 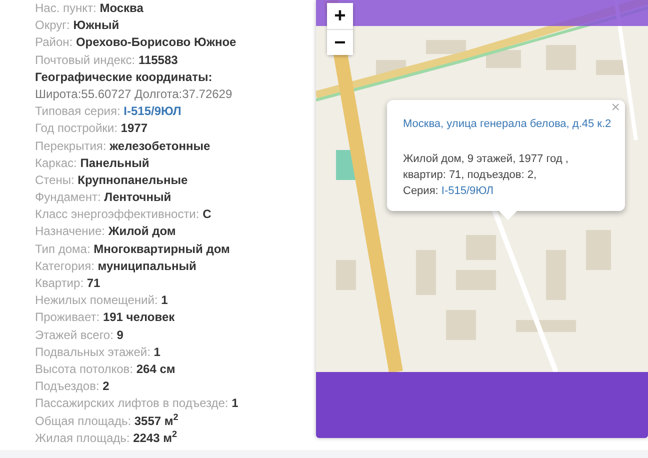 I want to click on field-value: Ленточный, so click(x=138, y=197).